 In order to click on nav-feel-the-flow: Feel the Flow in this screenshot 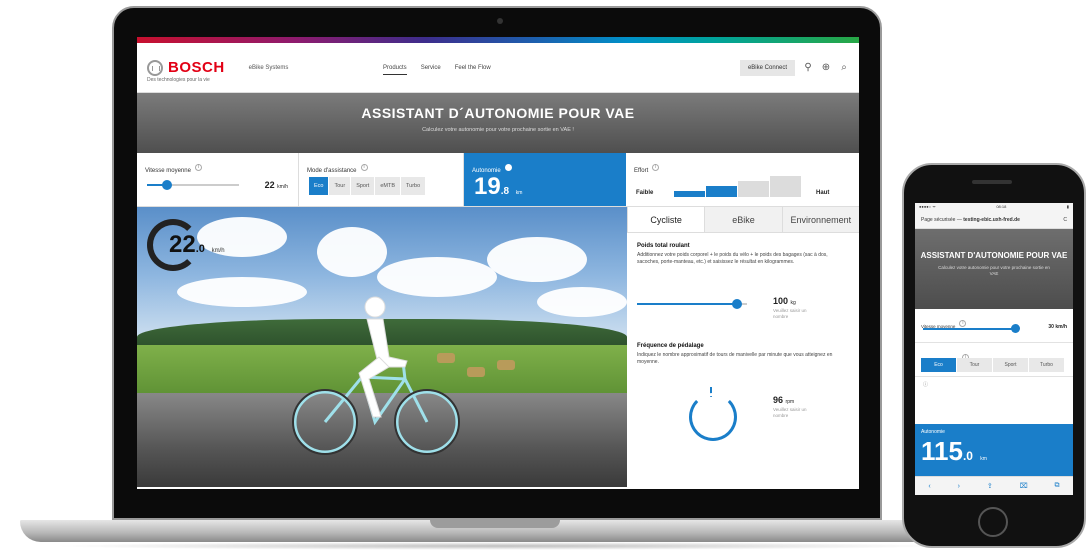, I will do `click(473, 70)`.